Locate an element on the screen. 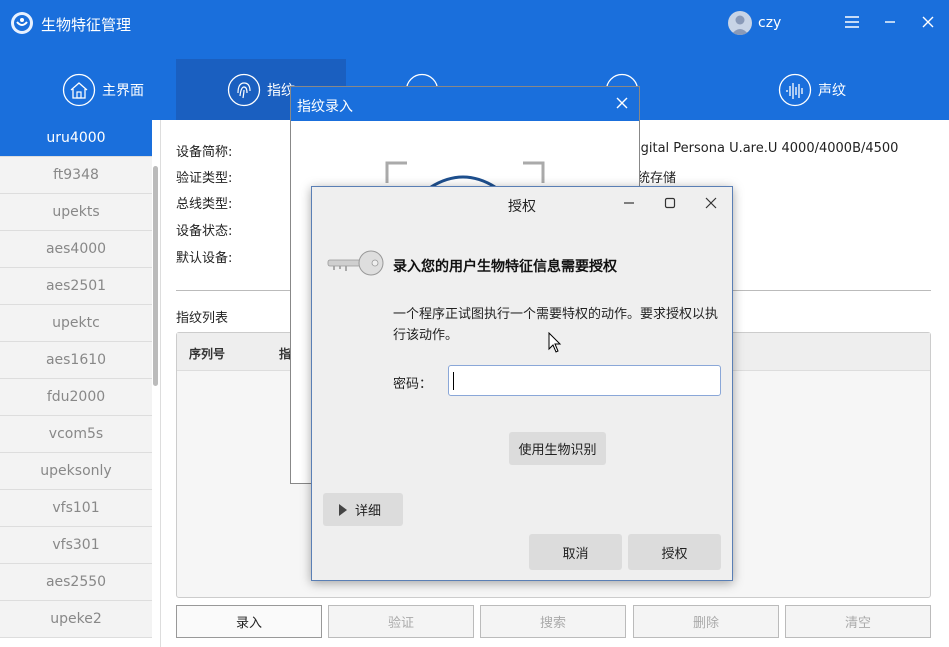 The height and width of the screenshot is (647, 949). verify-type-value: 统存储 is located at coordinates (657, 178).